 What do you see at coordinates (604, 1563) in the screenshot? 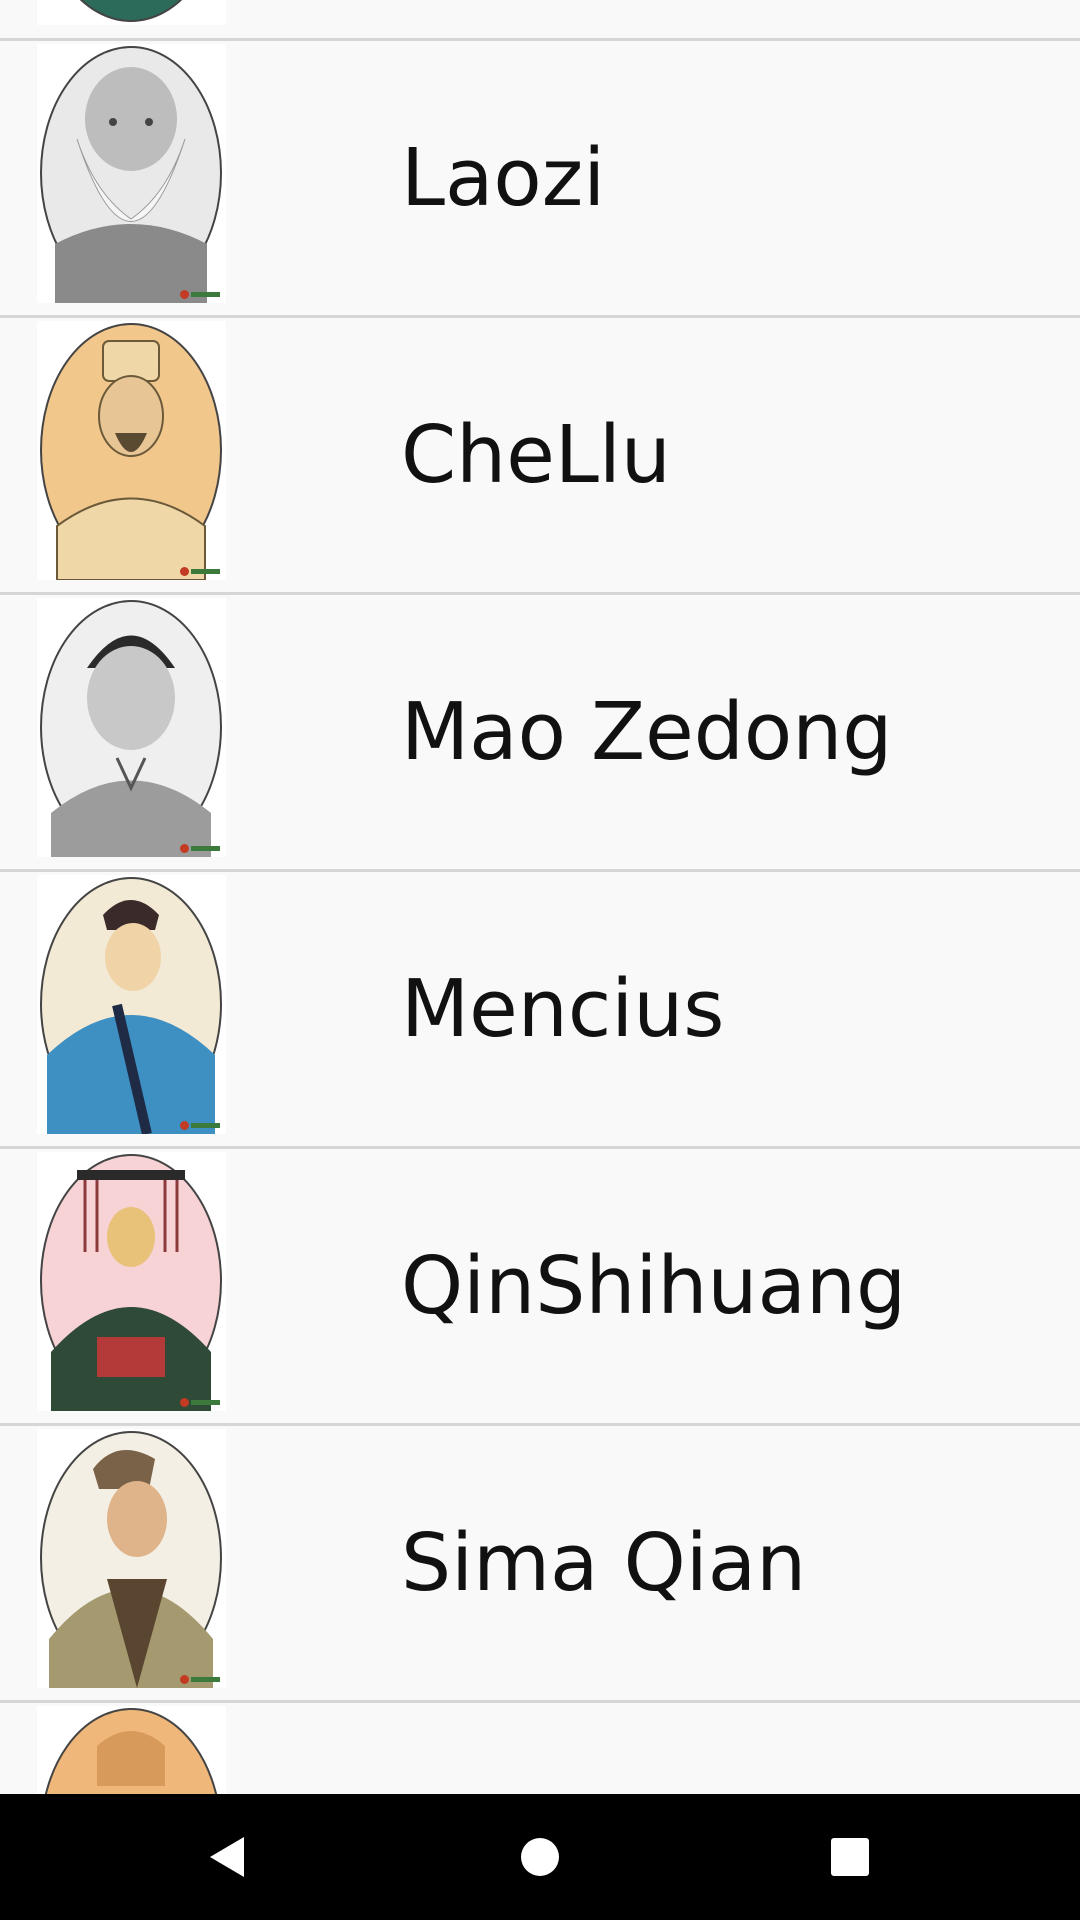
I see `list-item-label: Sima Qian` at bounding box center [604, 1563].